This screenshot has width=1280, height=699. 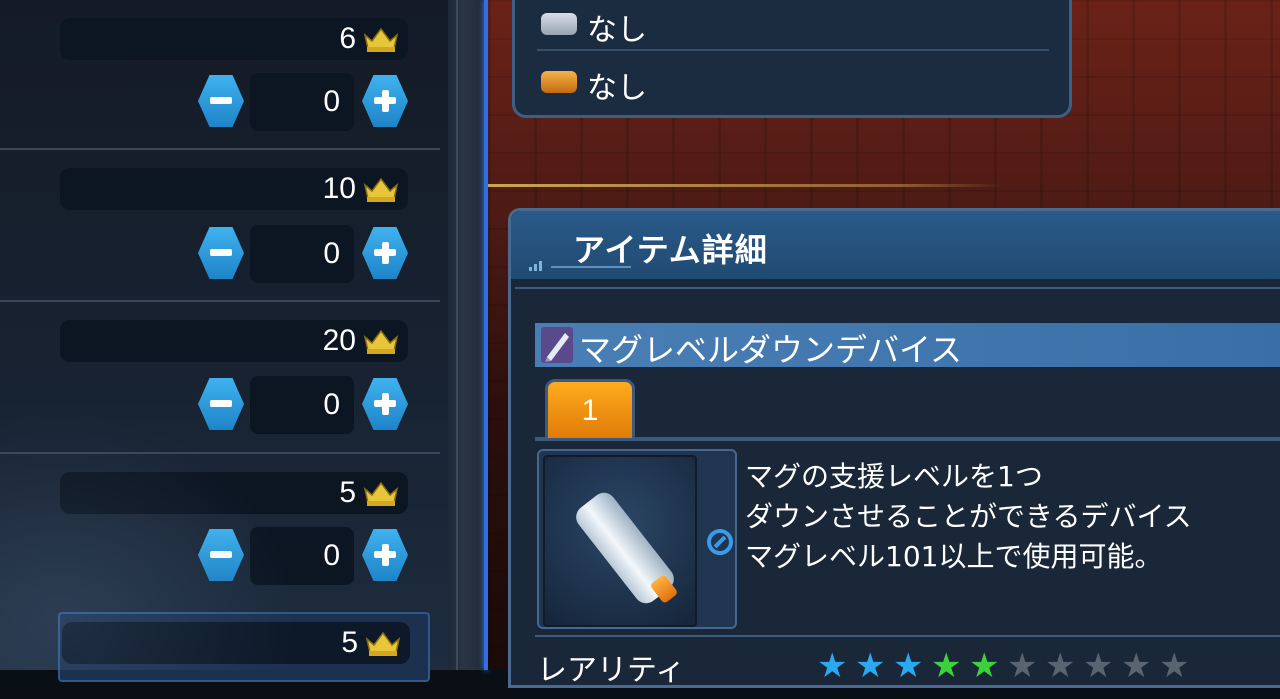 What do you see at coordinates (720, 542) in the screenshot?
I see `prohibited-icon` at bounding box center [720, 542].